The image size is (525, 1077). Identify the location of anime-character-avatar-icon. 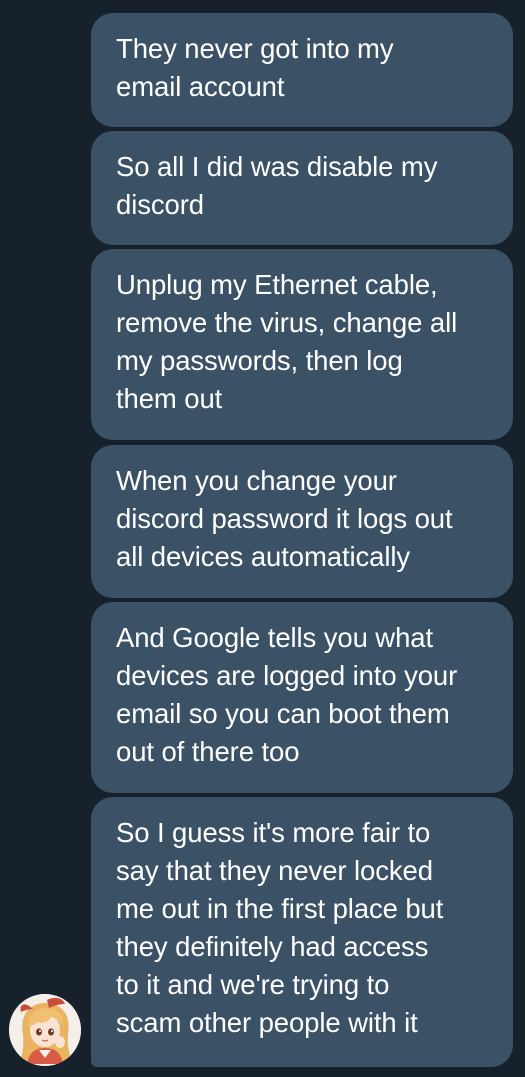
(45, 1030).